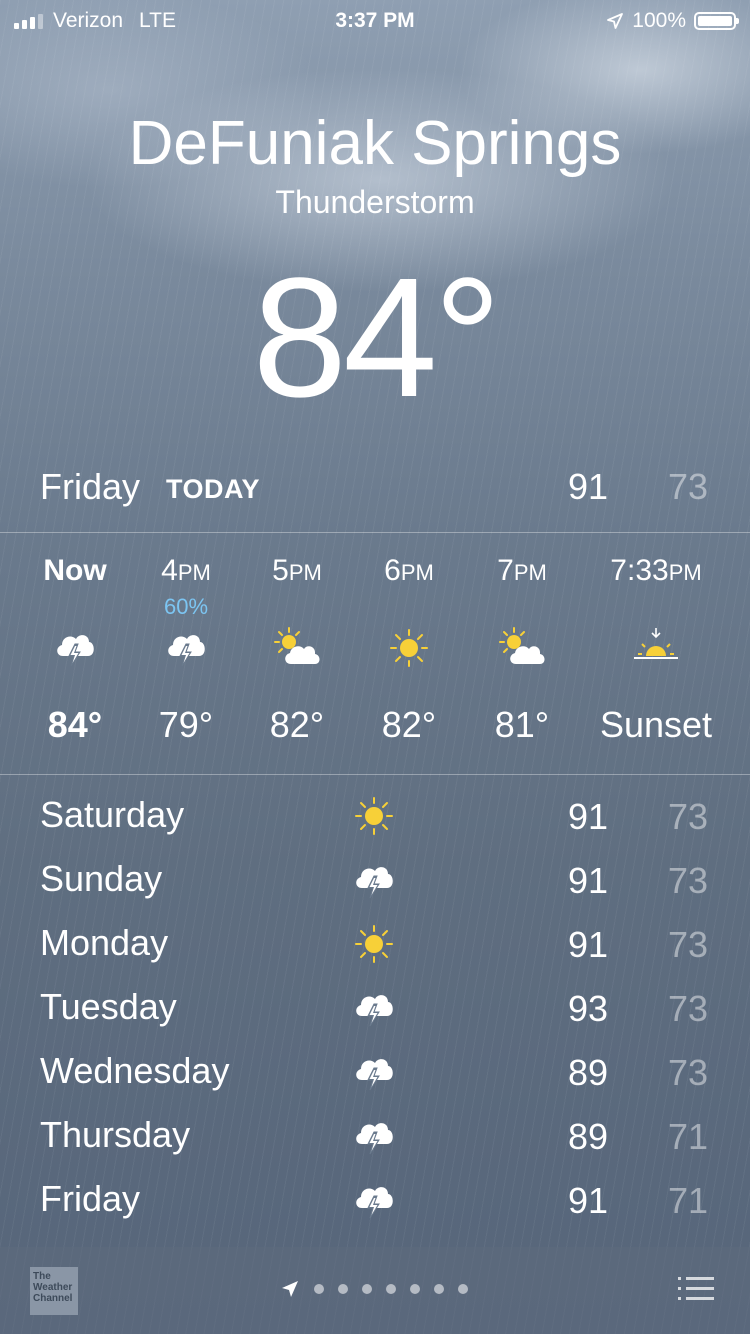  What do you see at coordinates (392, 570) in the screenshot?
I see `hour-label: 6` at bounding box center [392, 570].